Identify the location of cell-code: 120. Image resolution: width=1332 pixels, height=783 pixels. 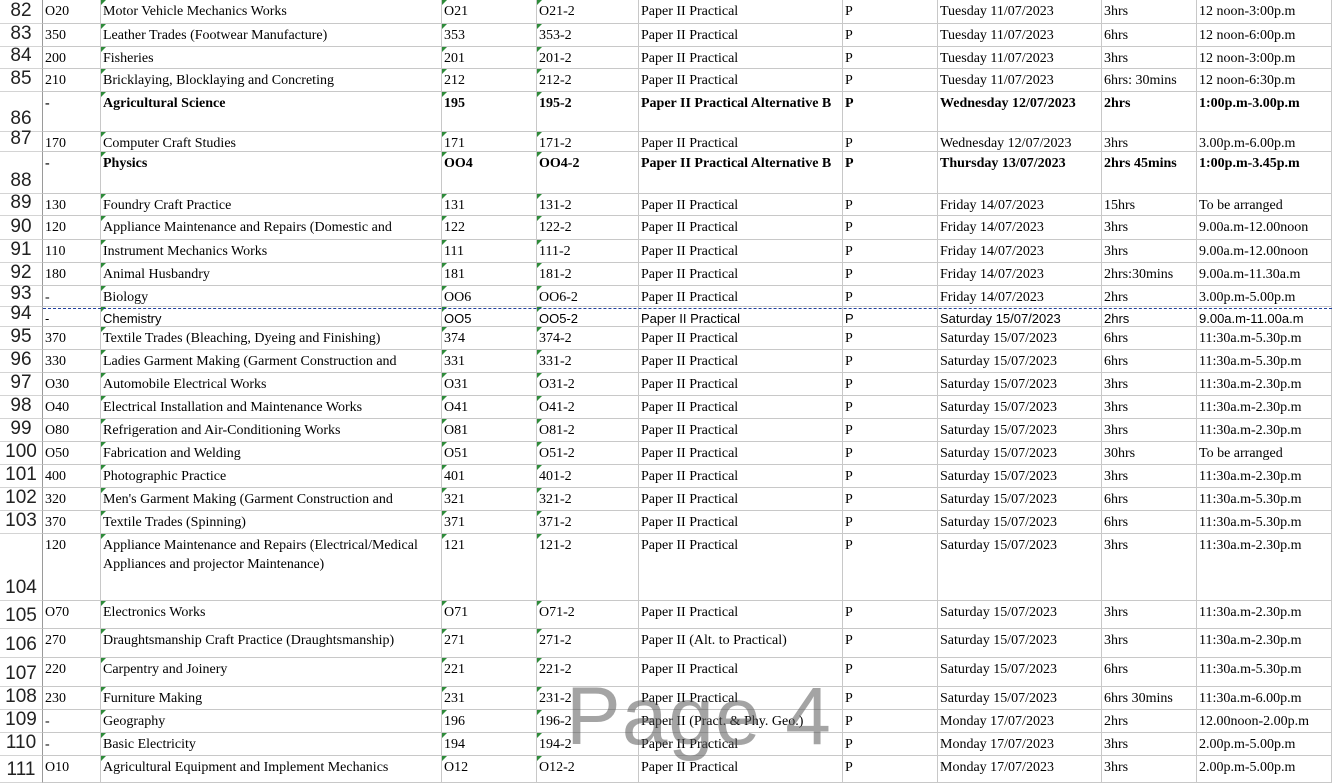
(72, 567).